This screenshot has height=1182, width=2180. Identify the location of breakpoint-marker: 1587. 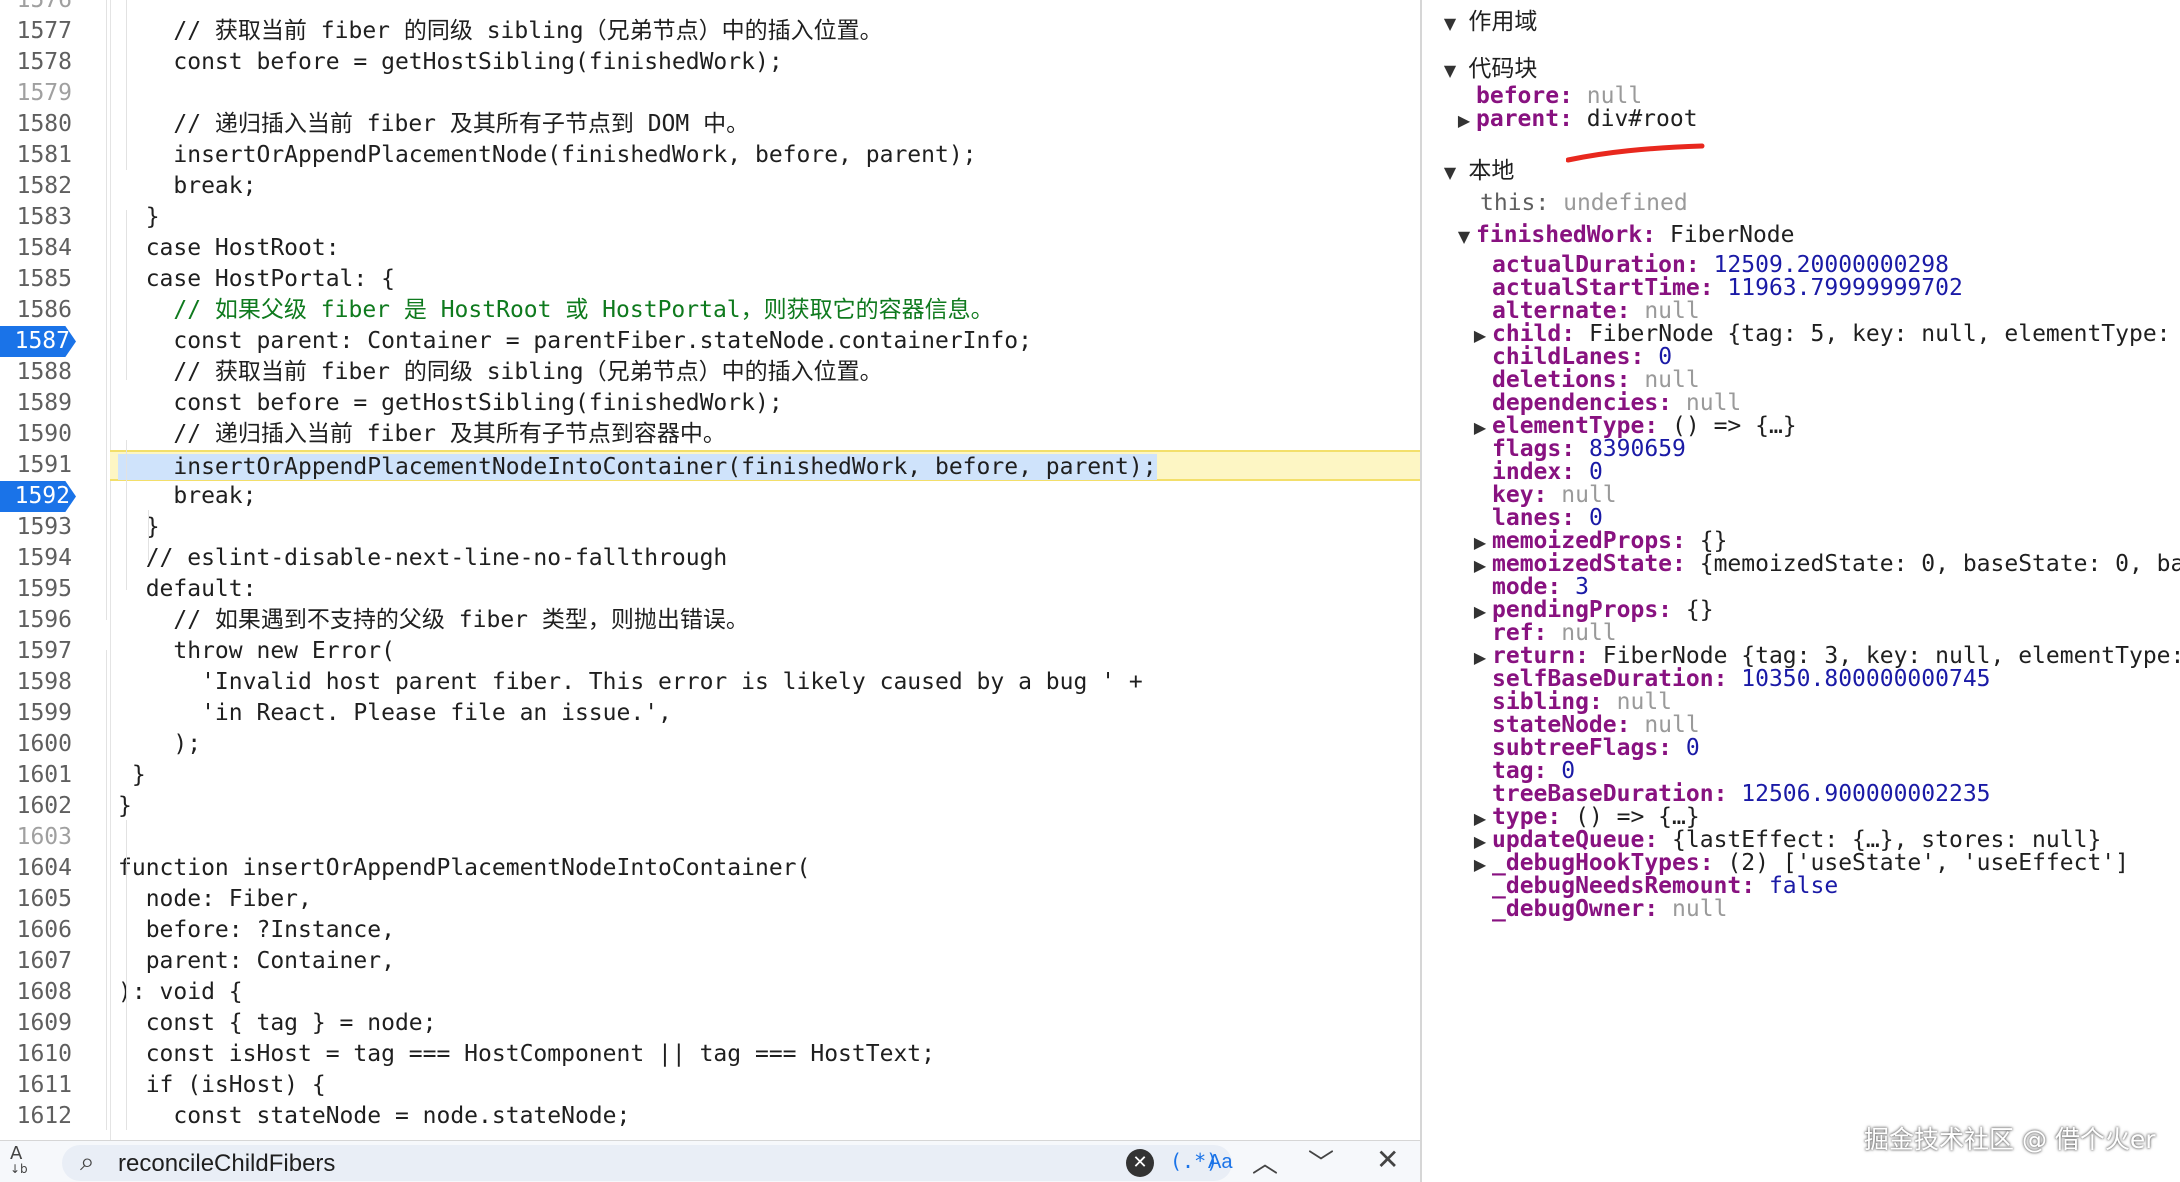
(38, 341).